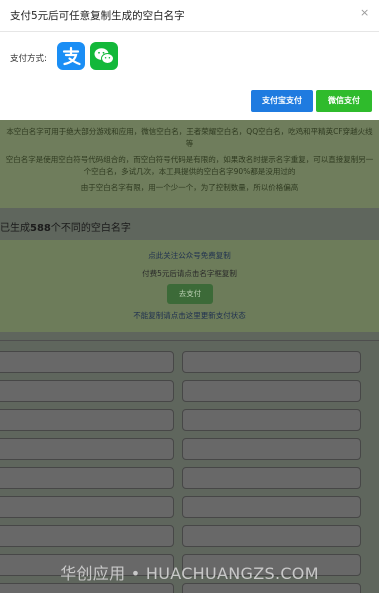  Describe the element at coordinates (90, 228) in the screenshot. I see `count-suffix: 个不同的空白名字` at that location.